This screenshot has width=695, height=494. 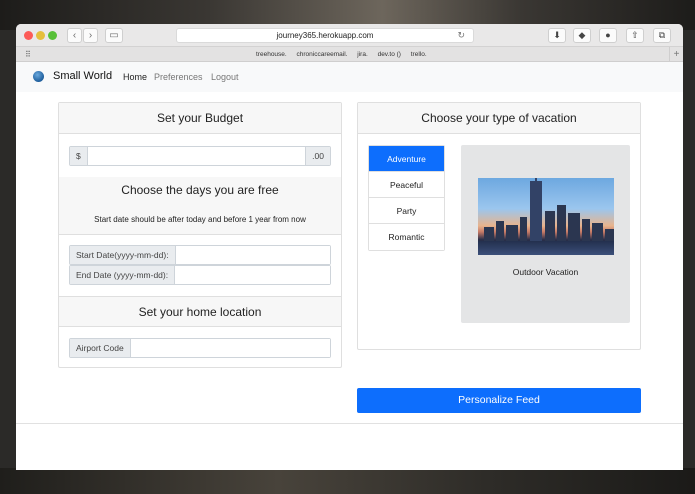 I want to click on app-navbar: Small World Home Preferences Logout, so click(x=349, y=77).